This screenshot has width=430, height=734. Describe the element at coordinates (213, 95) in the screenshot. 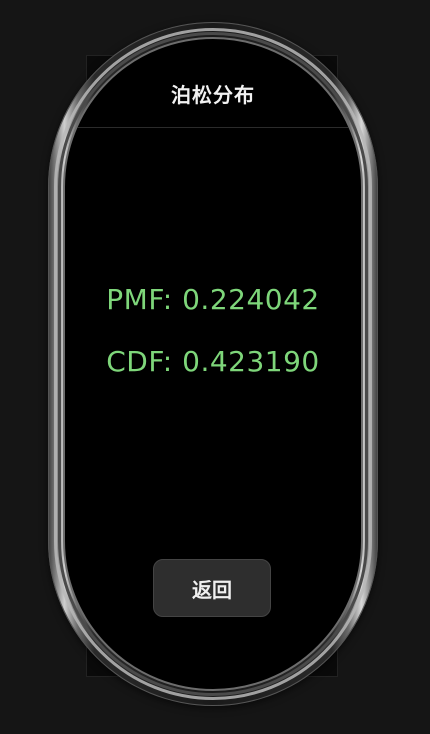

I see `page-title: 泊松分布` at that location.